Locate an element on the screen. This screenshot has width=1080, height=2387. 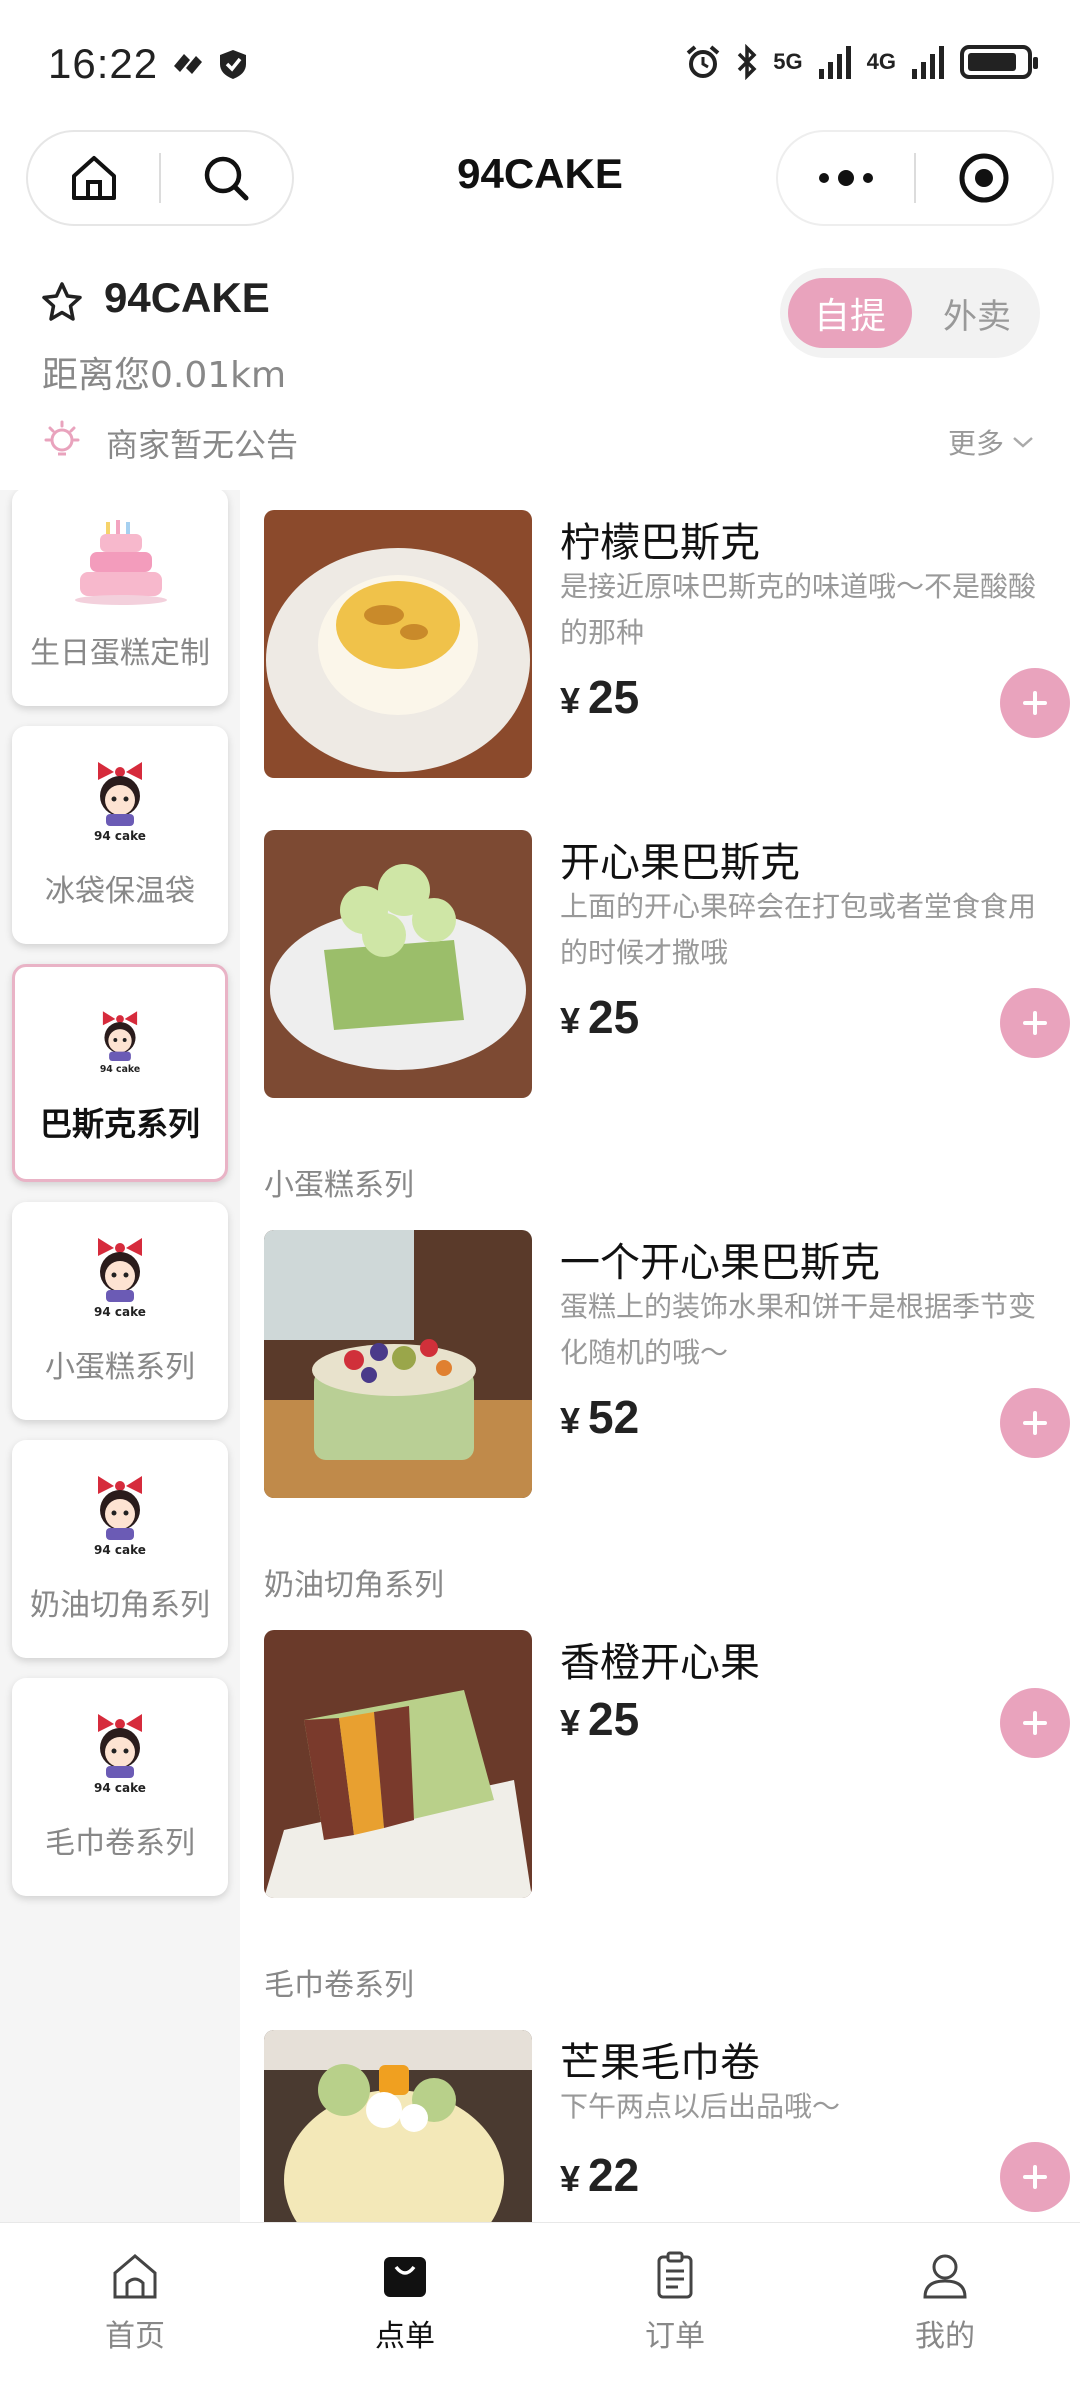
product-card: 柠檬巴斯克 是接近原味巴斯克的味道哦～不是酸酸的那种 ¥25 is located at coordinates (667, 645).